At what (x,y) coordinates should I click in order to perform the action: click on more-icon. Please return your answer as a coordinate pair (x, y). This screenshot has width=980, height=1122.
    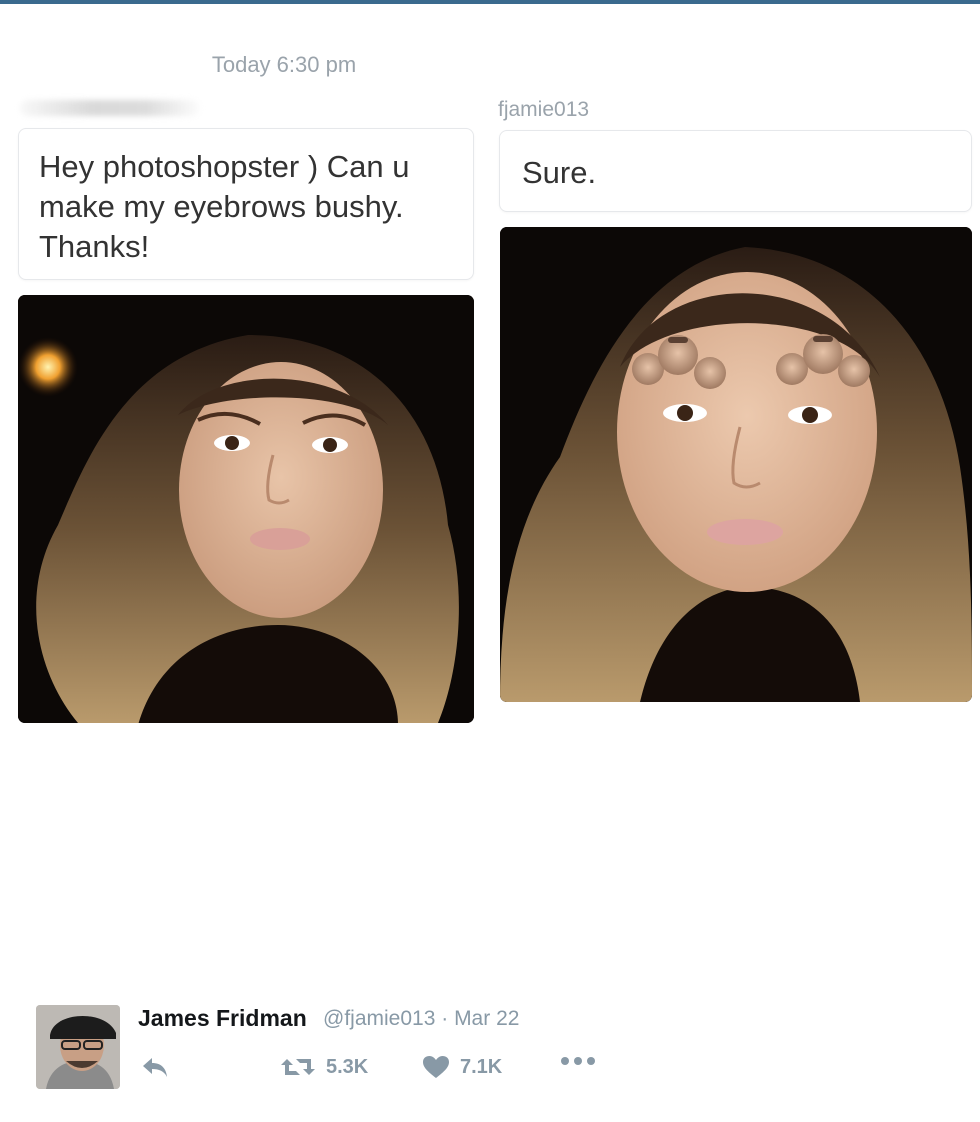
    Looking at the image, I should click on (578, 1061).